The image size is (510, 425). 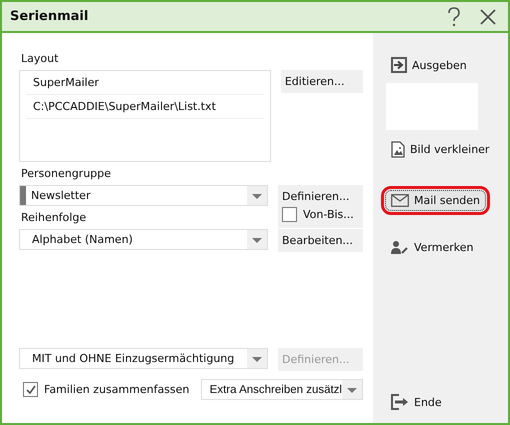 I want to click on close-icon, so click(x=488, y=16).